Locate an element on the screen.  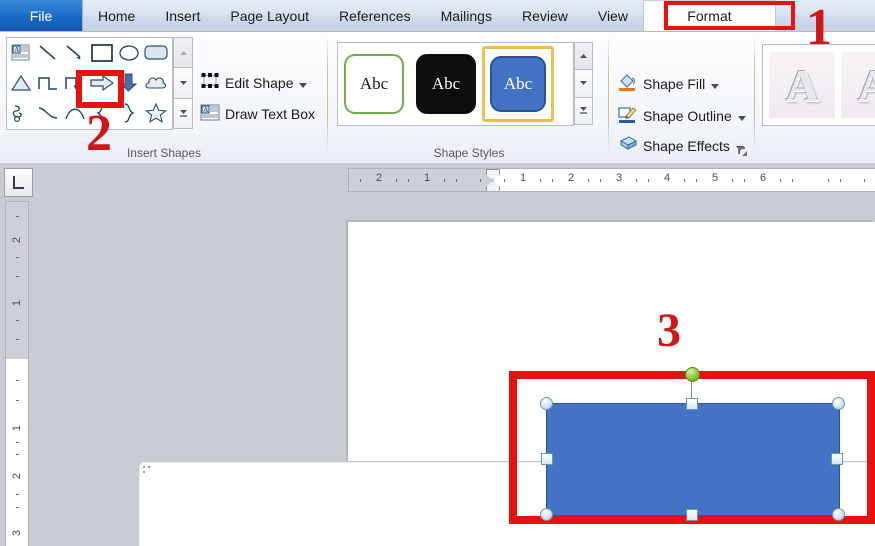
tab-stop-selector is located at coordinates (18, 182).